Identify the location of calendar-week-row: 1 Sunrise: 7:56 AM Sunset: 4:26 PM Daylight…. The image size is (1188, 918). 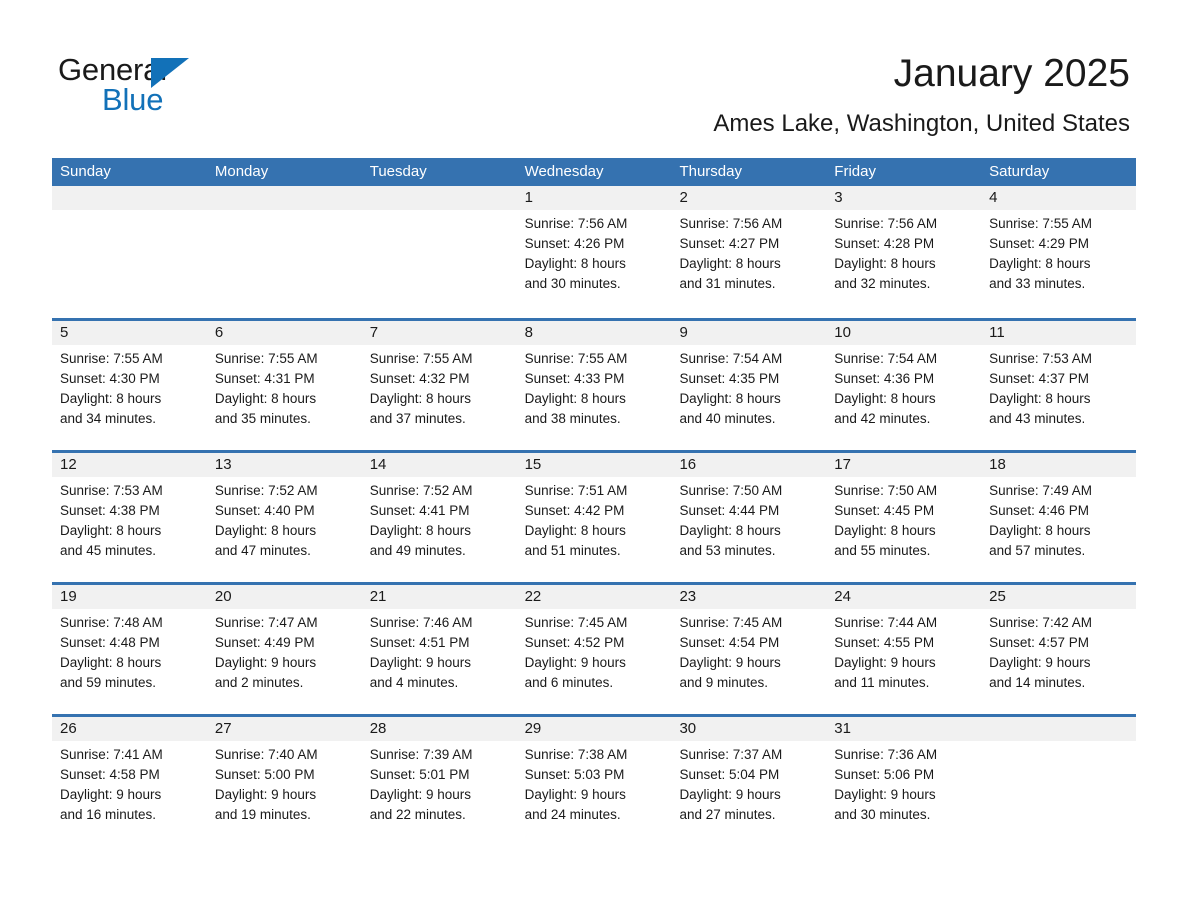
(594, 252).